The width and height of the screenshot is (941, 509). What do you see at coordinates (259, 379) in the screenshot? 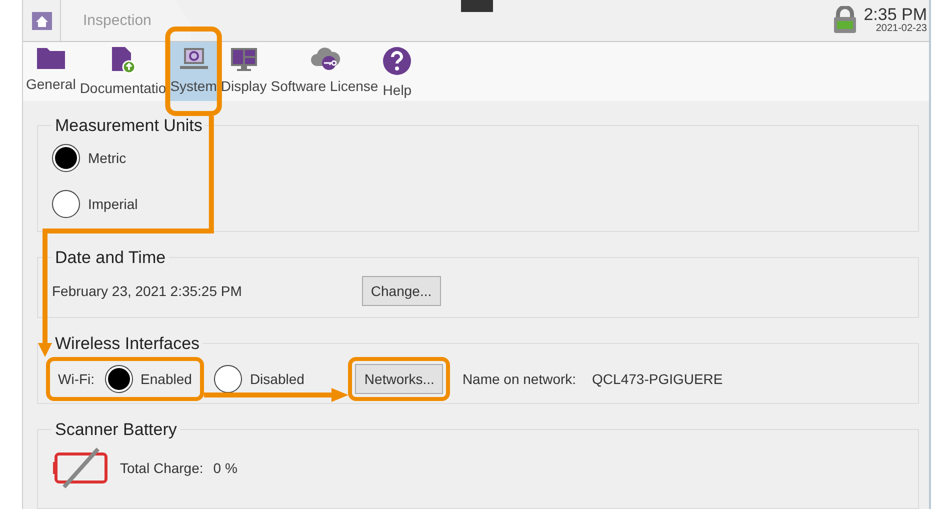
I see `radio-option: Disabled` at bounding box center [259, 379].